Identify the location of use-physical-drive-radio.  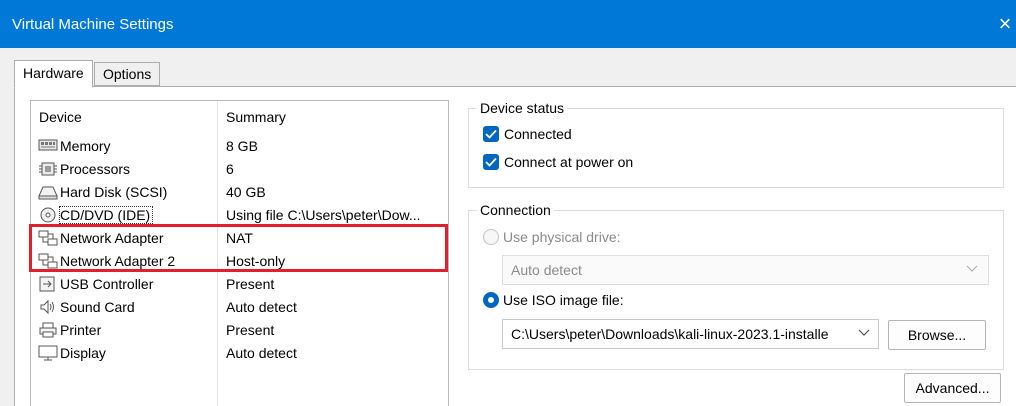
(491, 237).